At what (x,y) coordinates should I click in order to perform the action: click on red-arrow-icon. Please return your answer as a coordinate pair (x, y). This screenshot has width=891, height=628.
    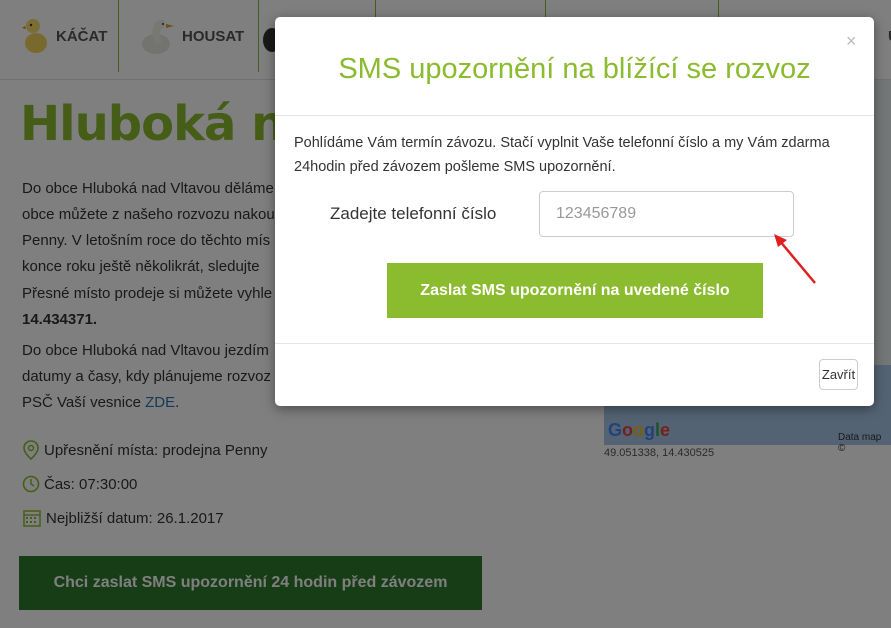
    Looking at the image, I should click on (795, 259).